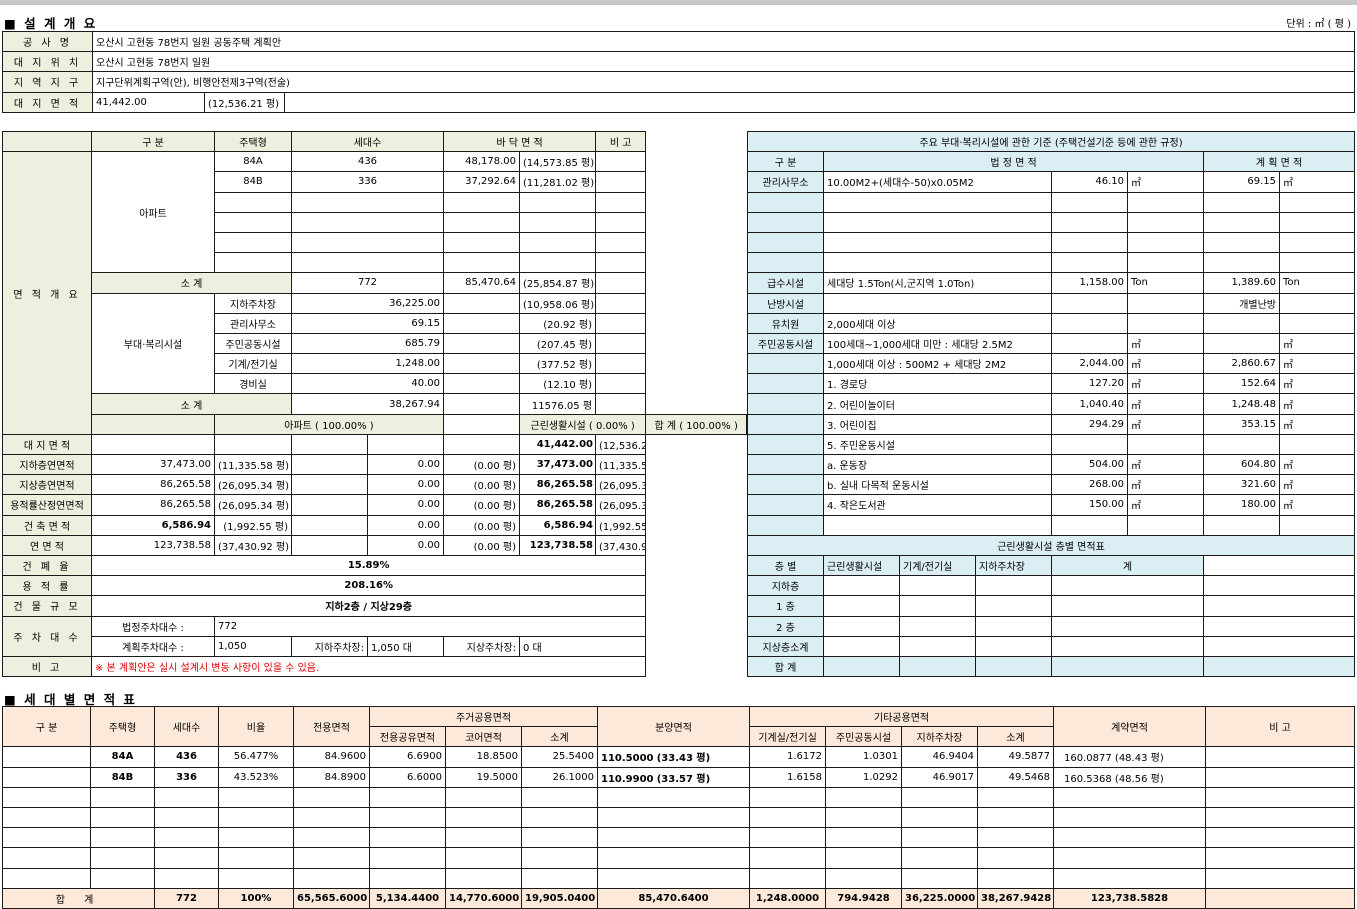  I want to click on parking-label: 주 차 대 수, so click(47, 636).